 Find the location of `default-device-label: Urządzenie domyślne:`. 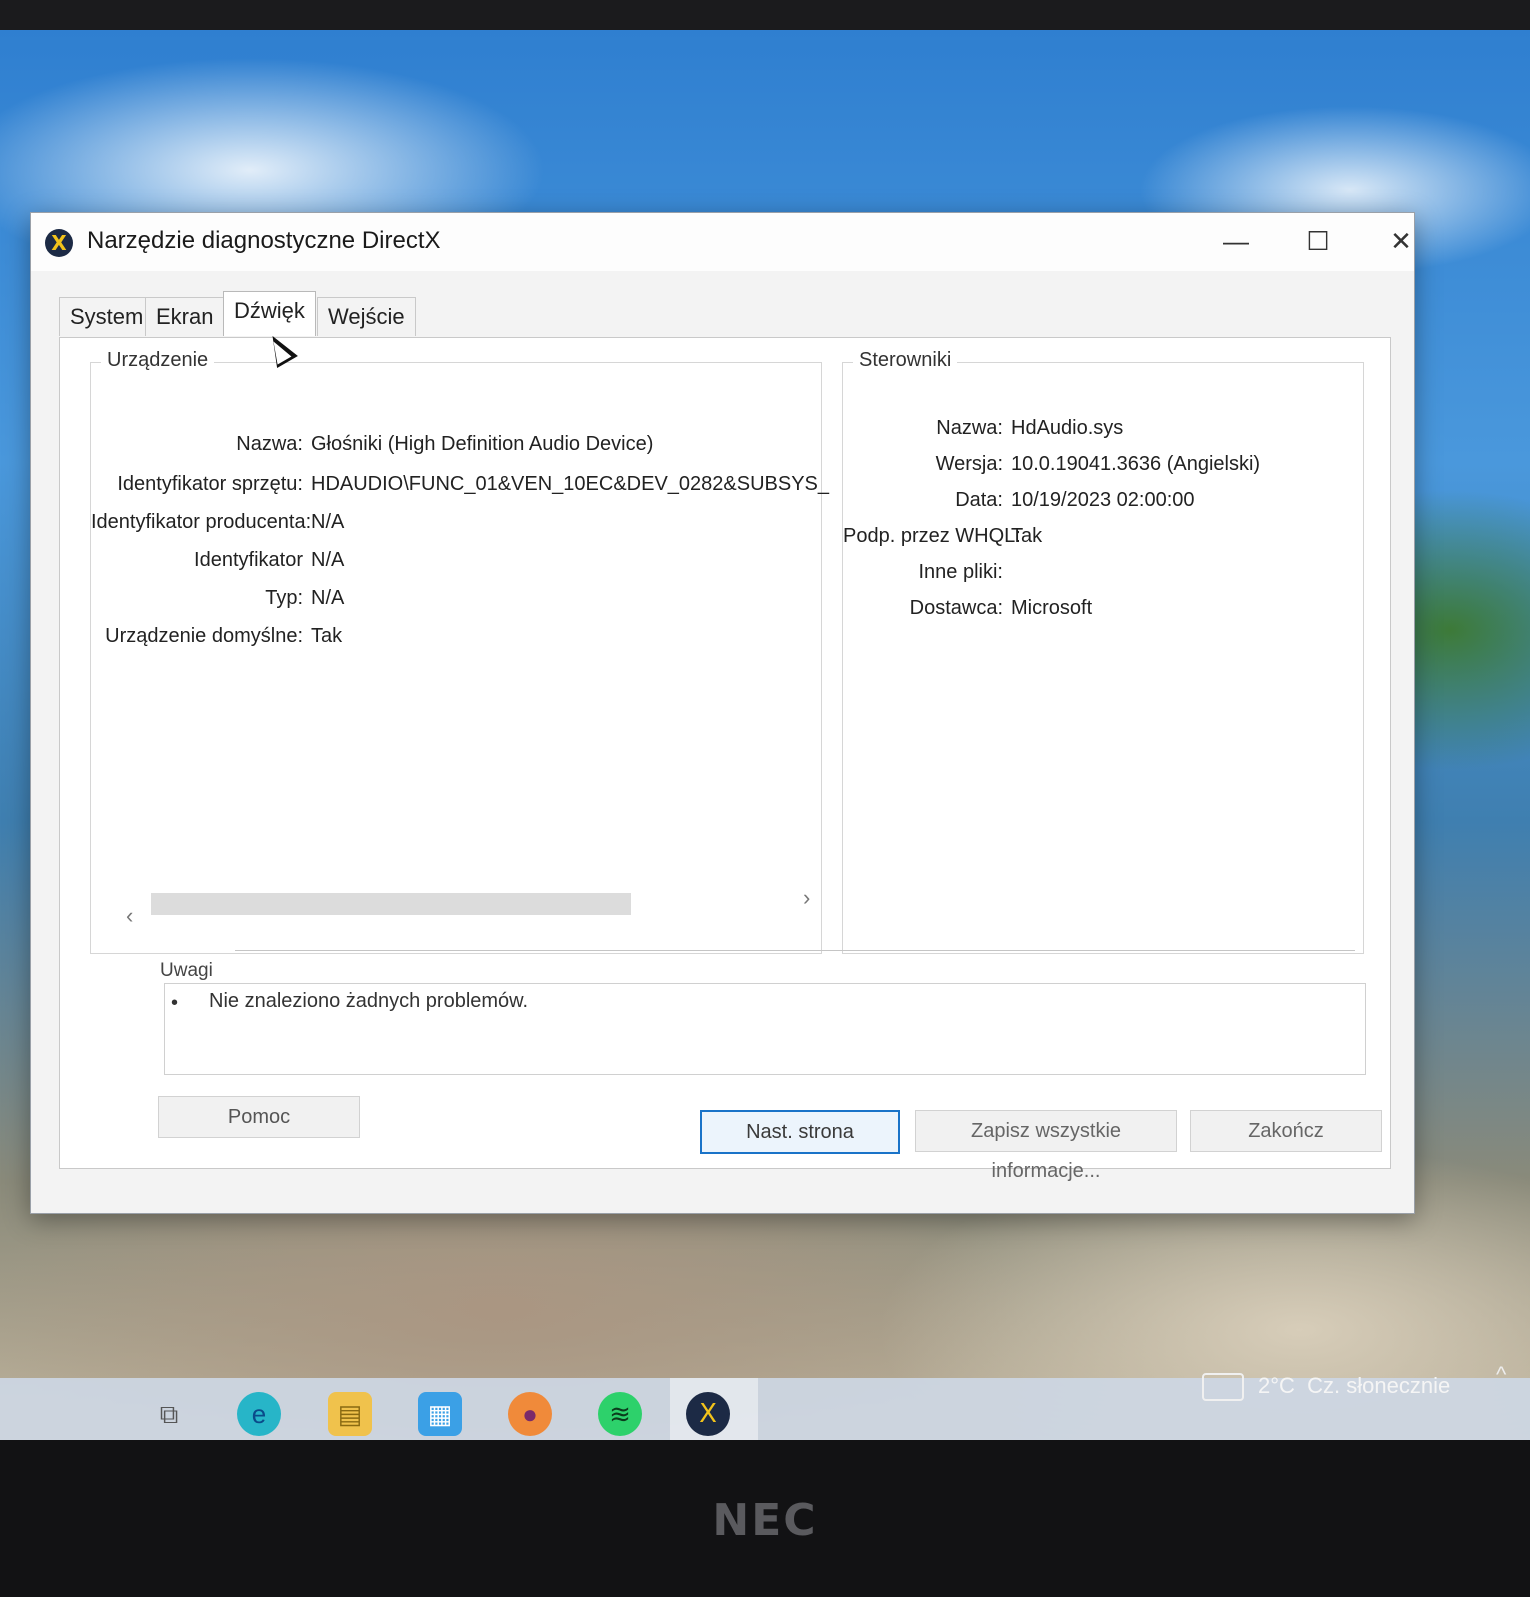

default-device-label: Urządzenie domyślne: is located at coordinates (204, 636).